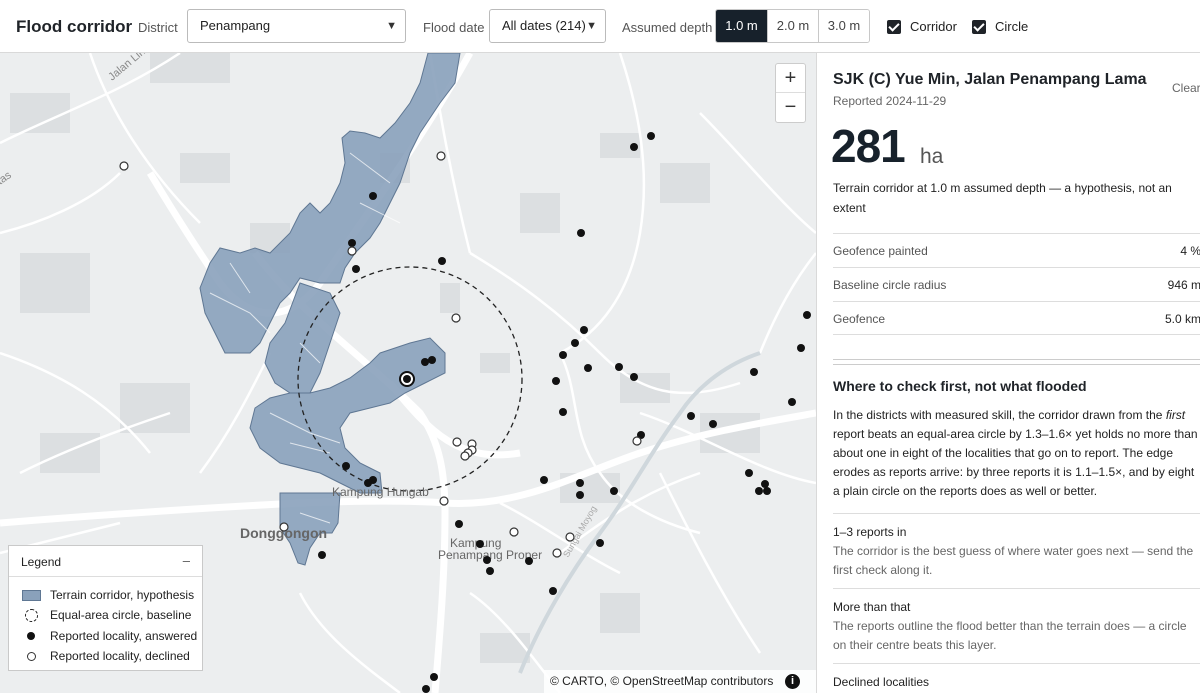 This screenshot has height=693, width=1200. I want to click on legend-item-corridor: Terrain corridor, hypothesis, so click(107, 595).